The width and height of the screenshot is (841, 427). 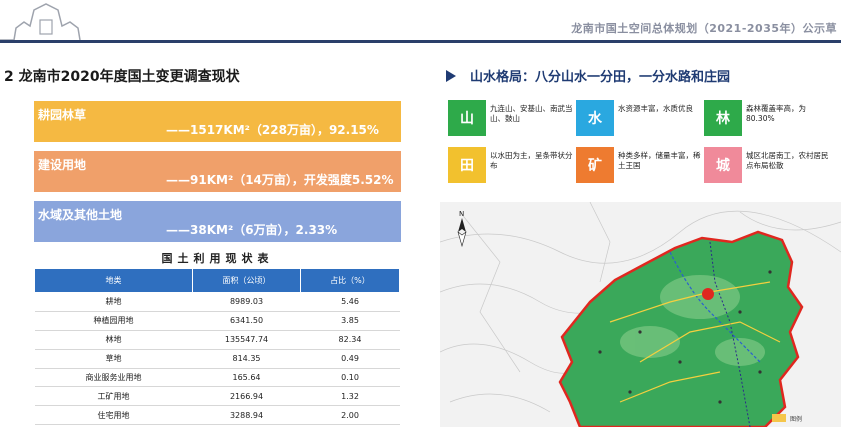 I want to click on band-label: 建设用地, so click(x=62, y=165).